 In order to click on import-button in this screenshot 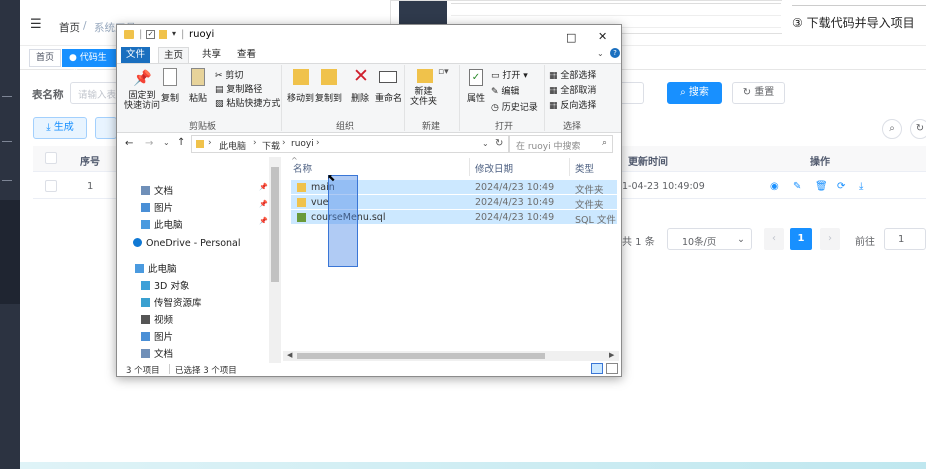, I will do `click(106, 128)`.